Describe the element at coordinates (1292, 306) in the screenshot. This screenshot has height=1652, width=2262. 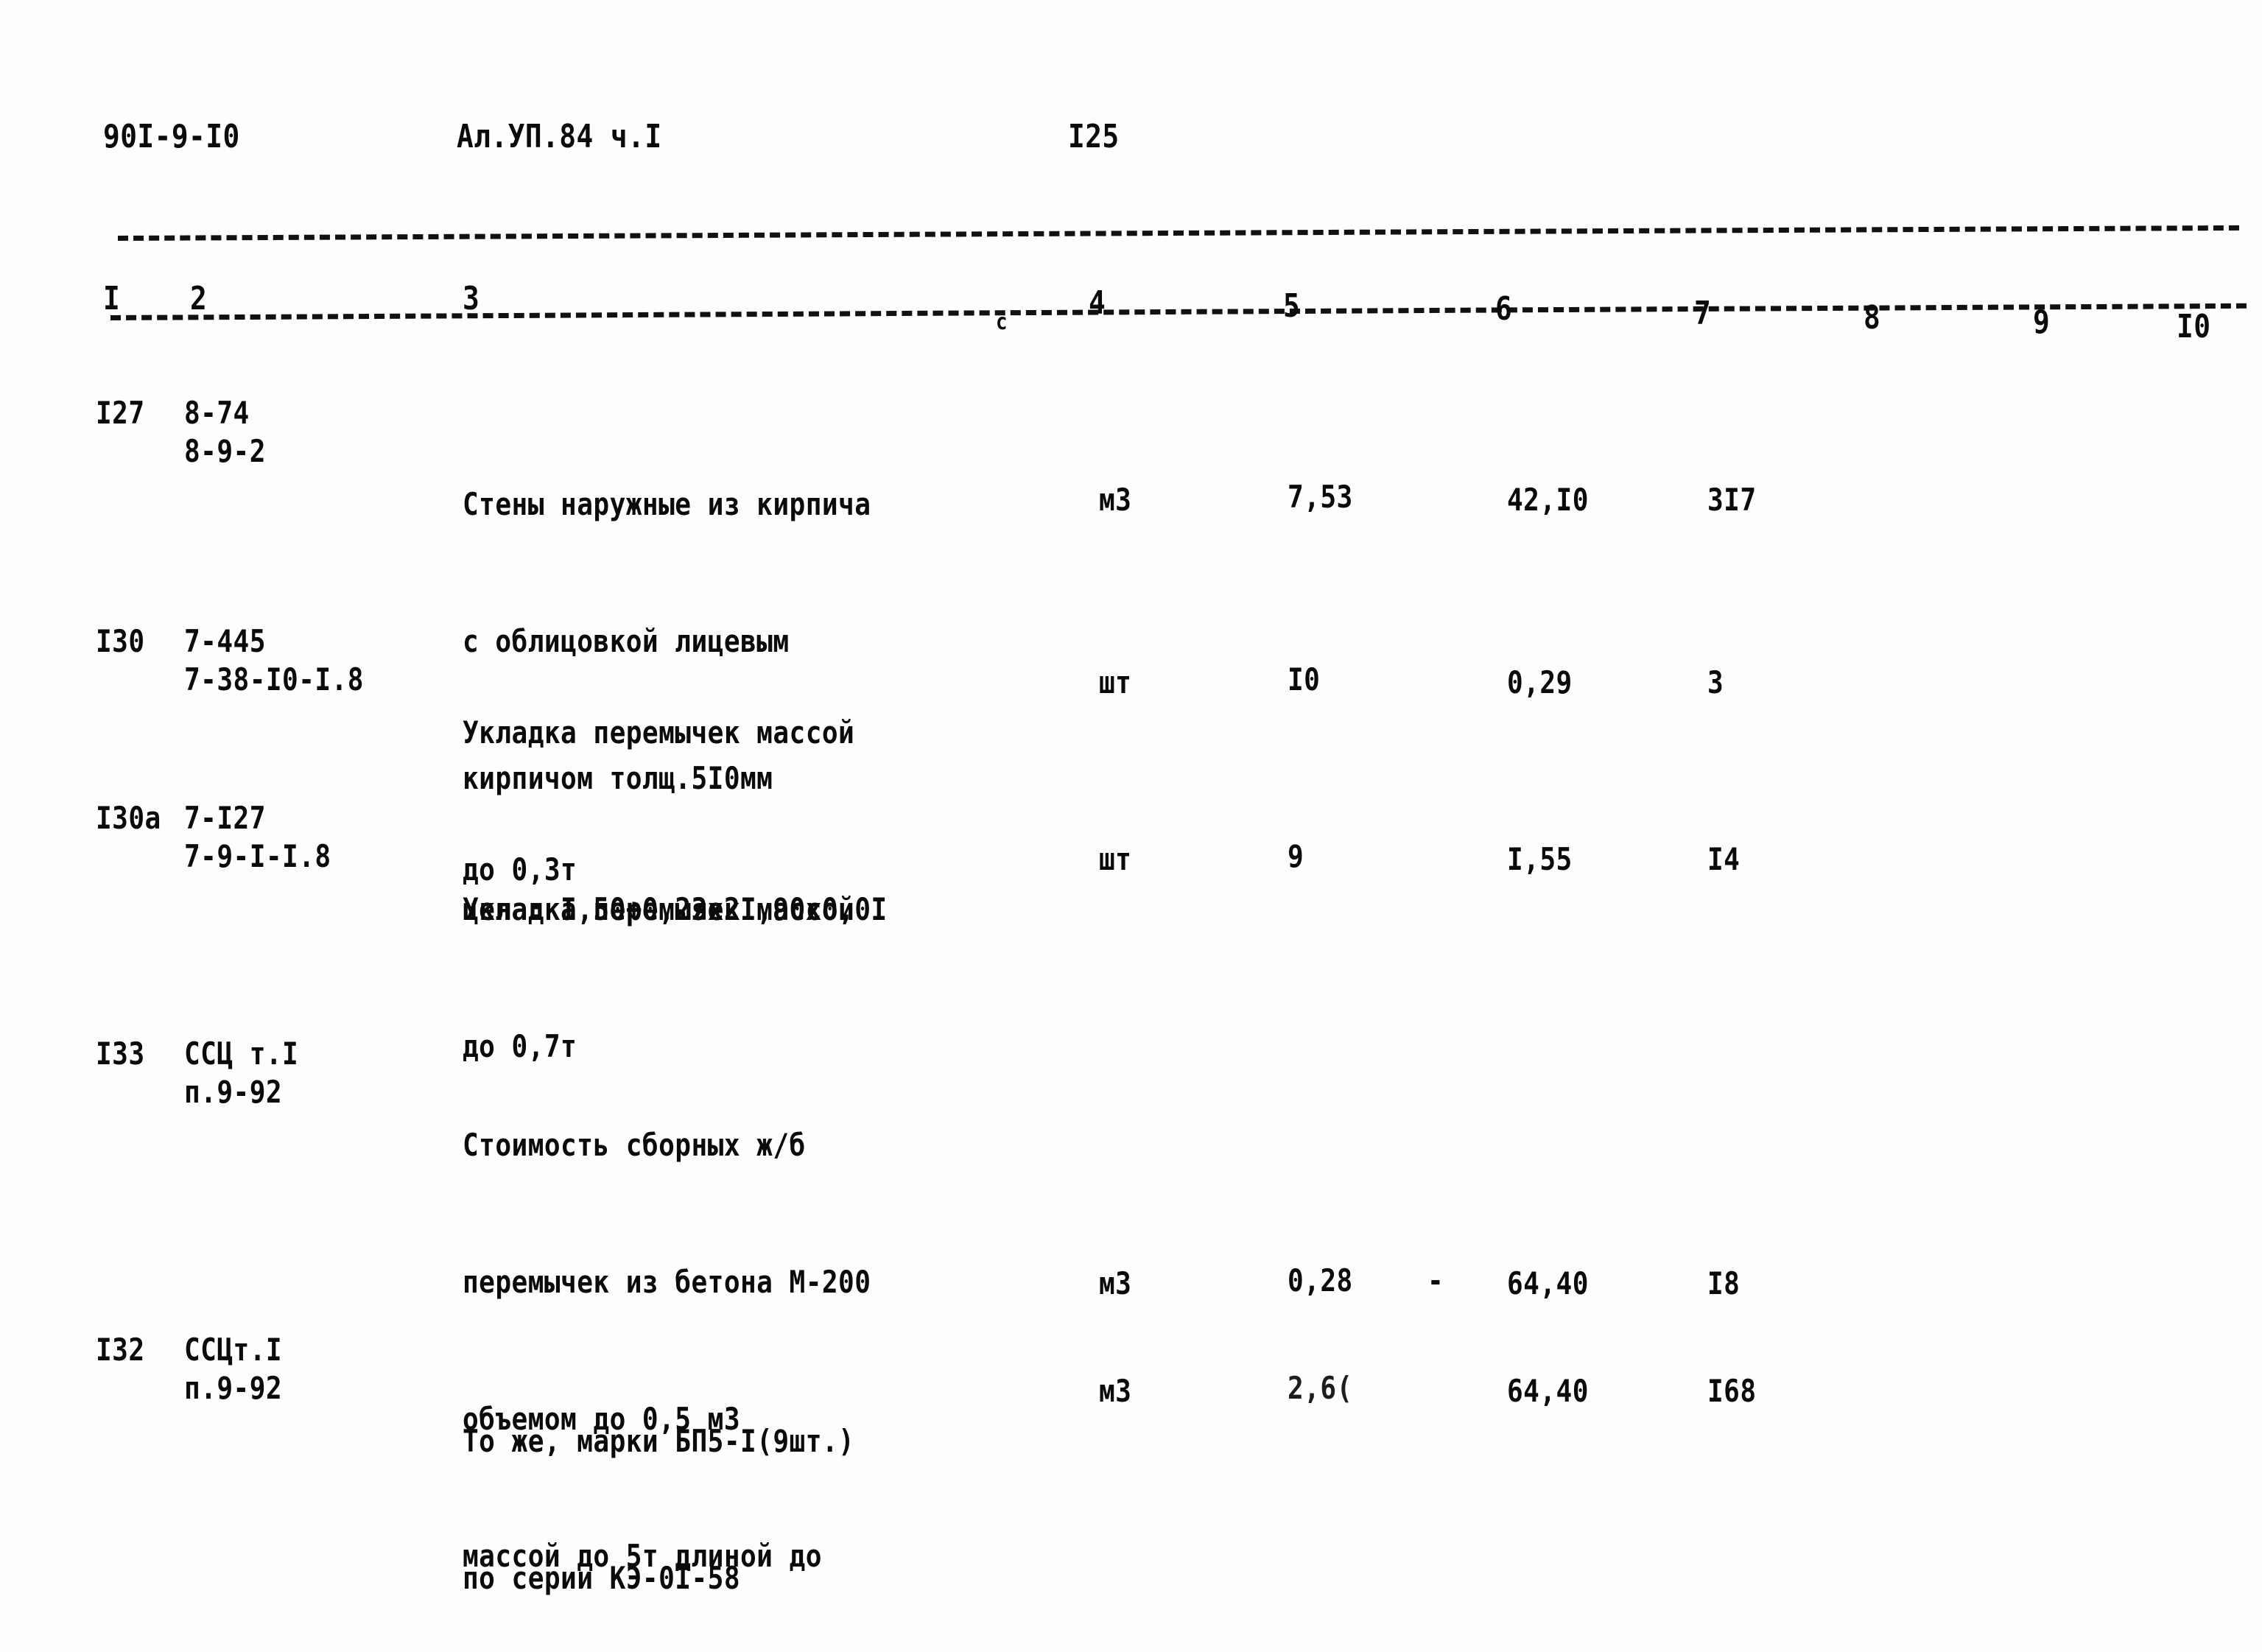
I see `column-number-5: 5` at that location.